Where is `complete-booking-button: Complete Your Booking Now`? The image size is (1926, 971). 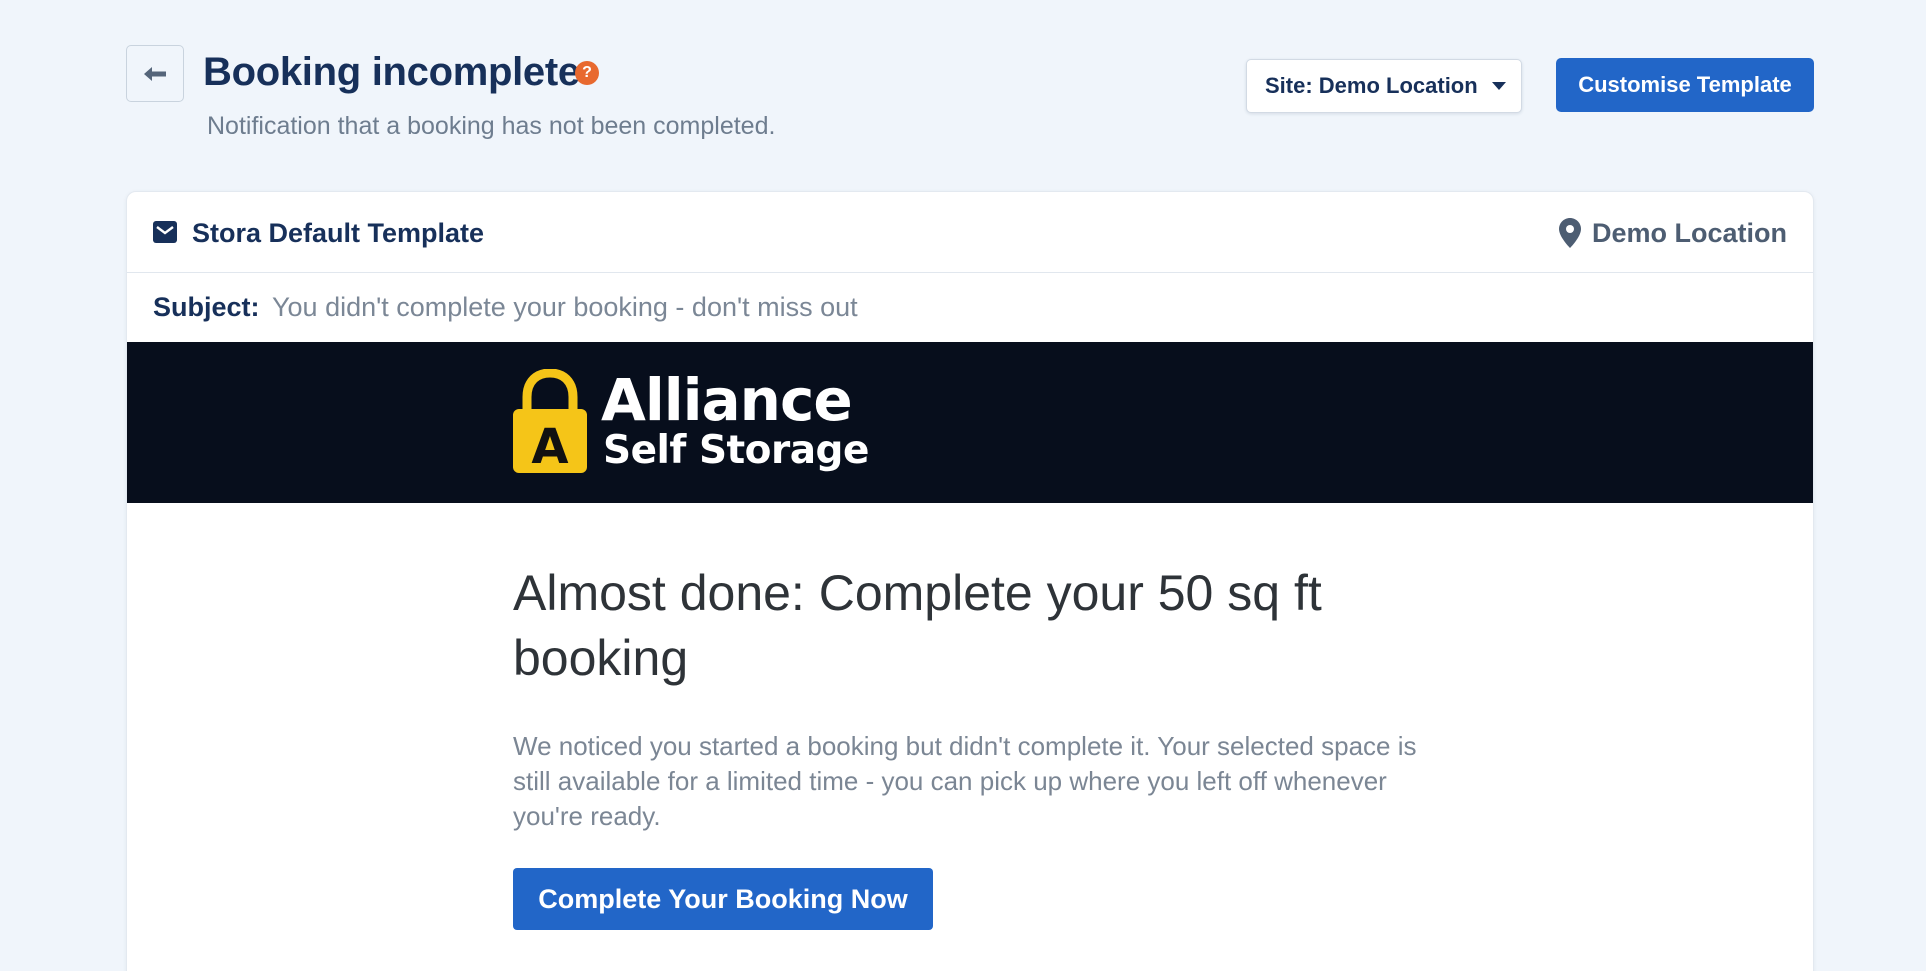
complete-booking-button: Complete Your Booking Now is located at coordinates (723, 899).